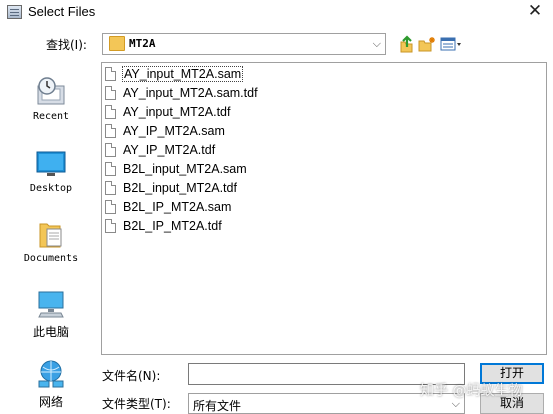 Image resolution: width=553 pixels, height=414 pixels. I want to click on network-icon, so click(51, 374).